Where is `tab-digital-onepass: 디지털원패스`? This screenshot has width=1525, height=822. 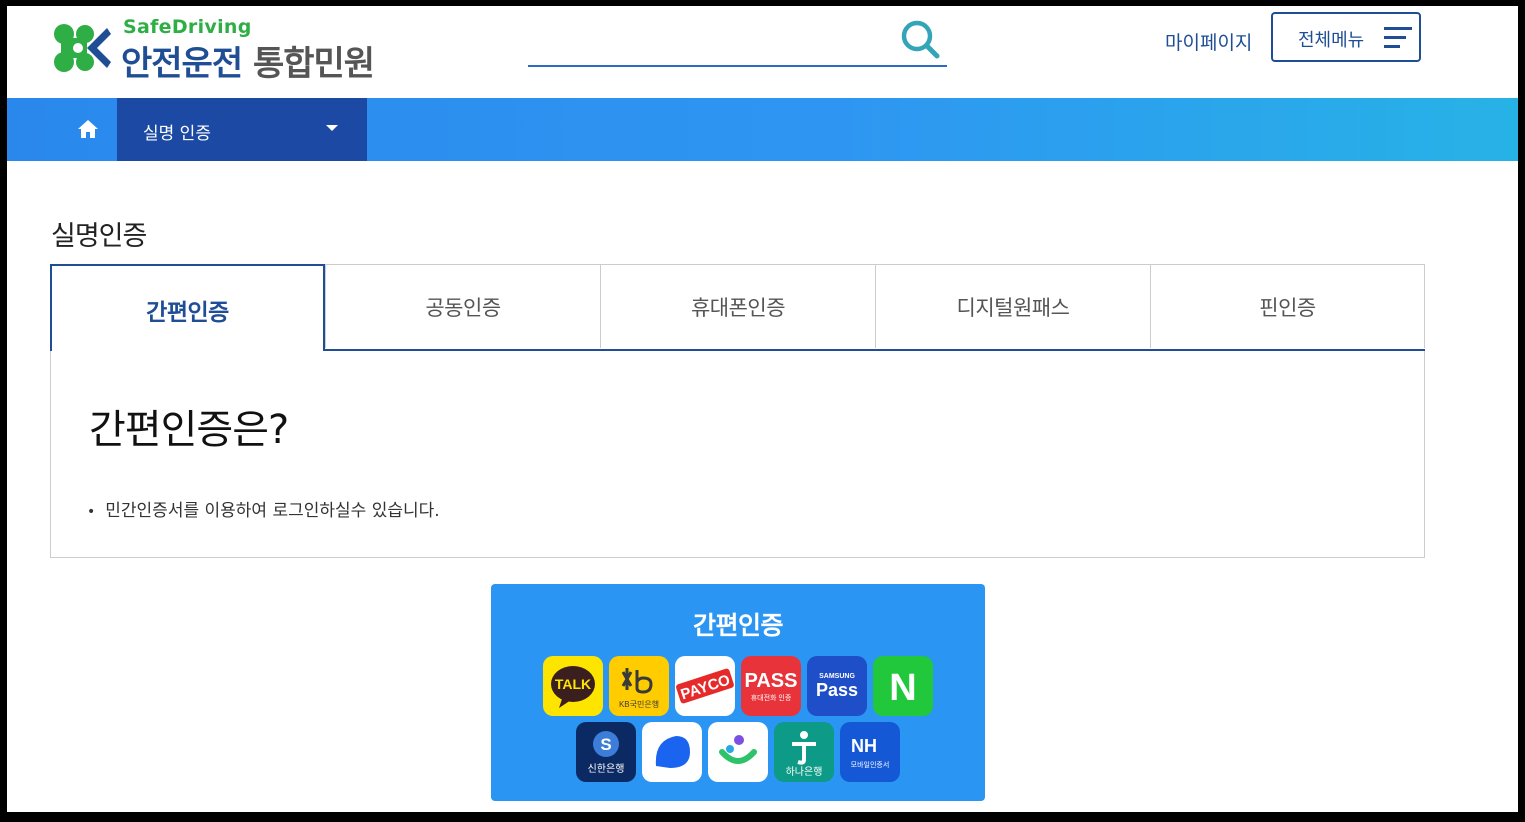
tab-digital-onepass: 디지털원패스 is located at coordinates (1013, 306).